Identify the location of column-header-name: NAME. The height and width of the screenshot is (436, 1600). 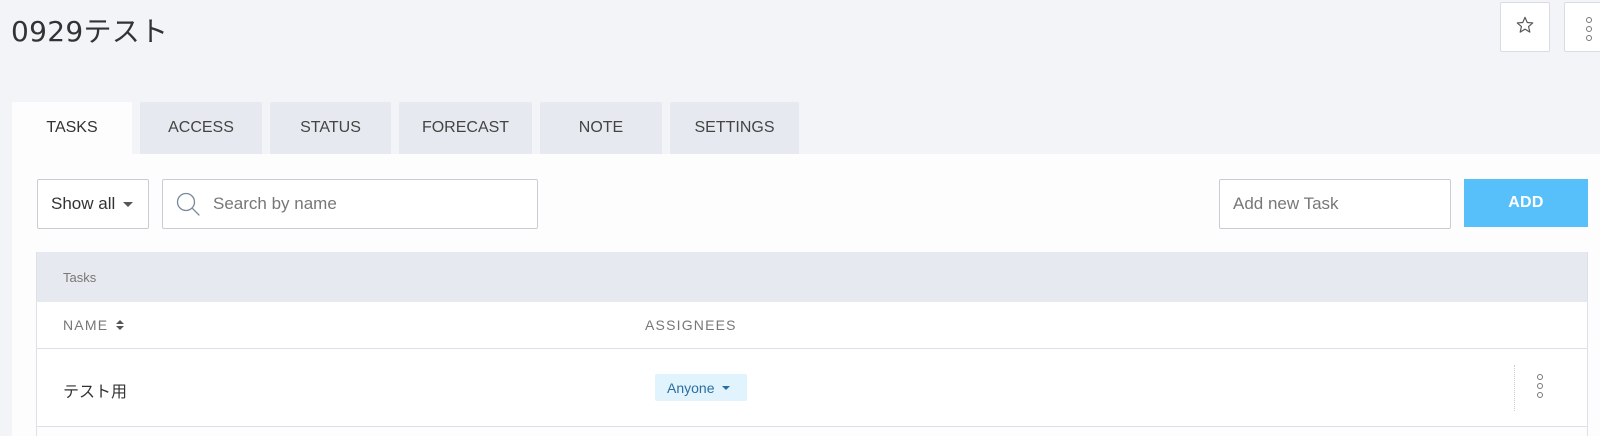
(94, 325).